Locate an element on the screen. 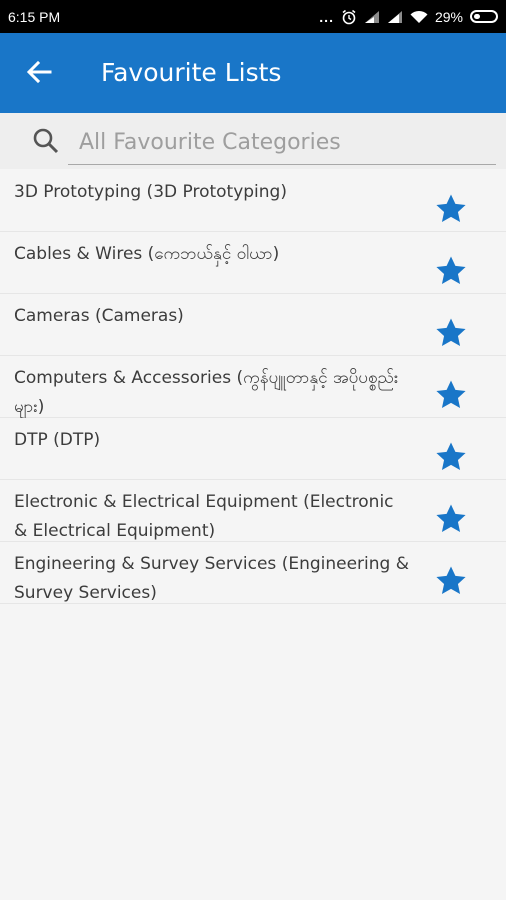 This screenshot has width=506, height=900. list-item: 3D Prototyping (3D Prototyping) is located at coordinates (253, 201).